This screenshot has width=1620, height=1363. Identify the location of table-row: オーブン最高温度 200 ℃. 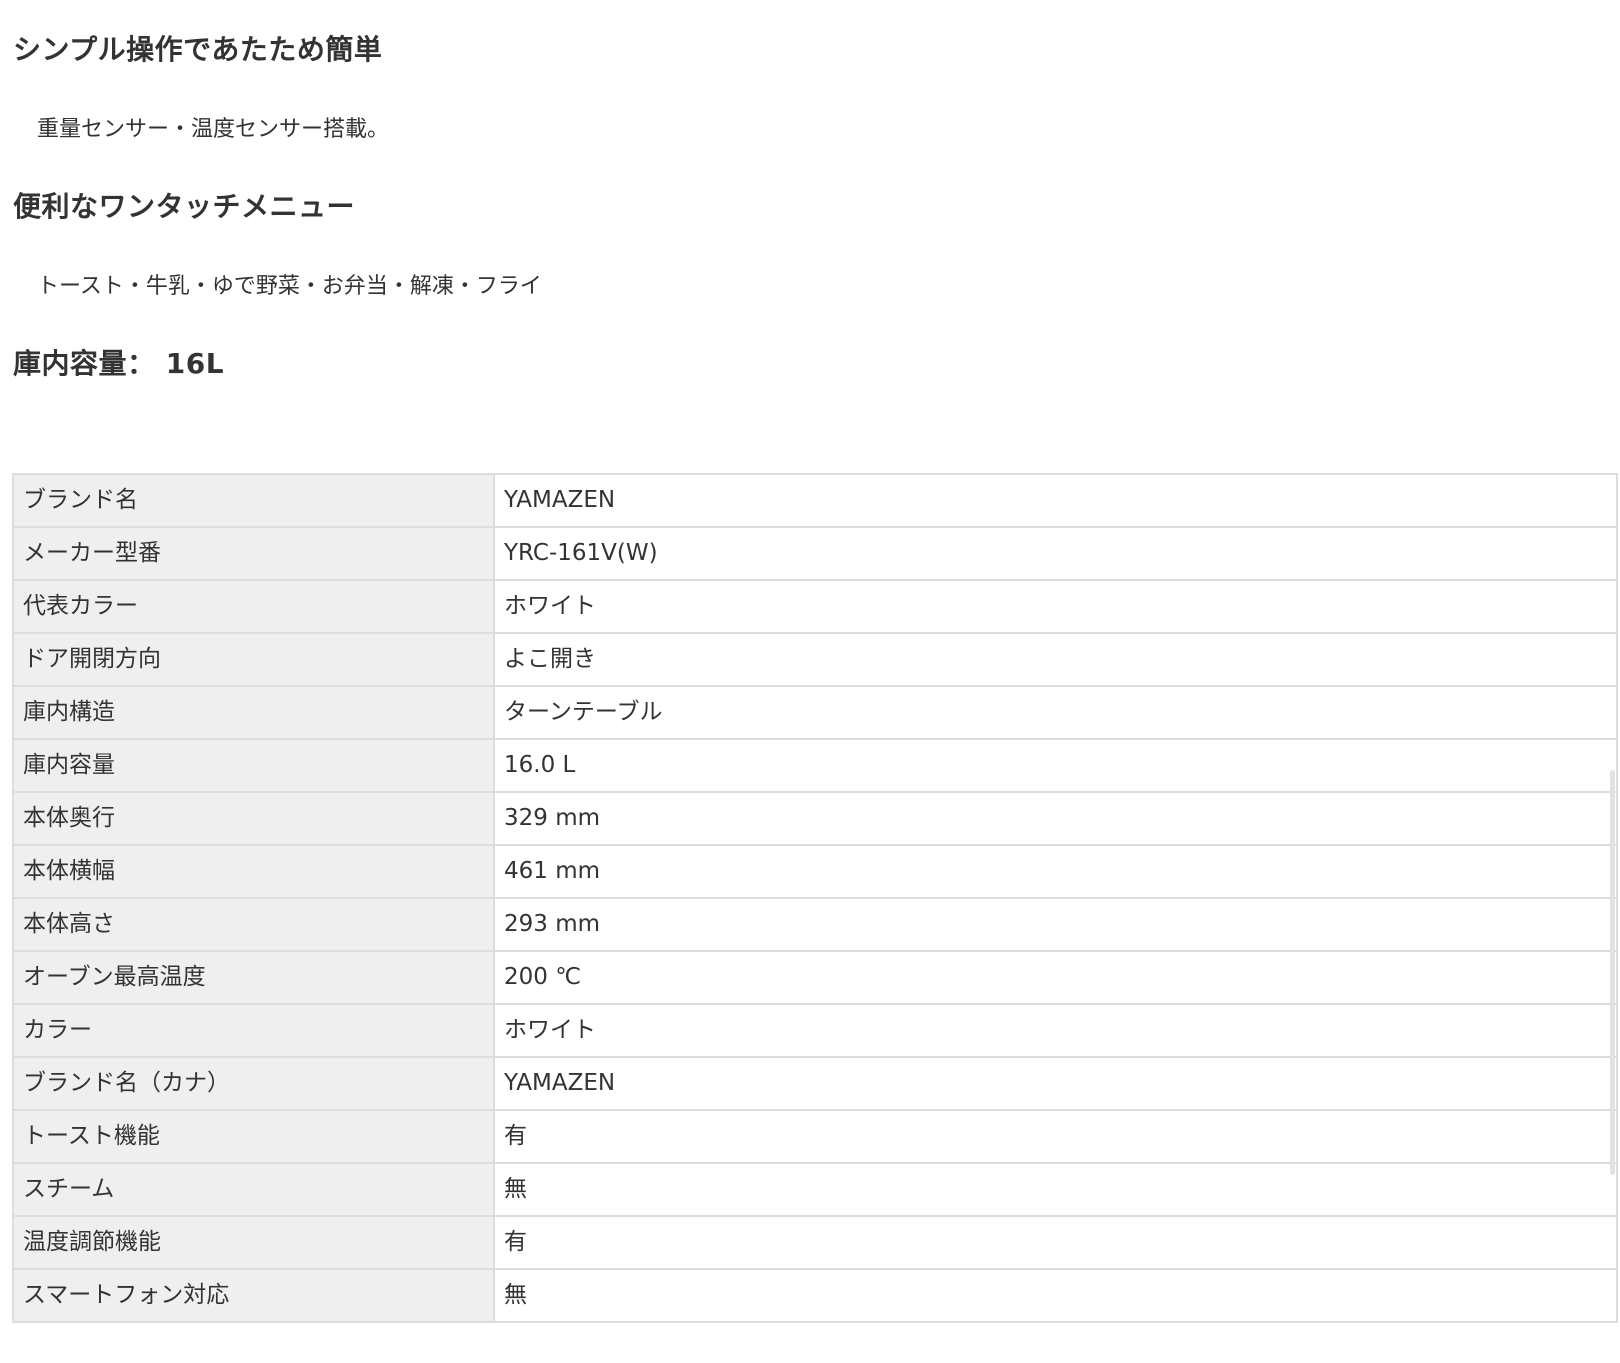
(815, 977).